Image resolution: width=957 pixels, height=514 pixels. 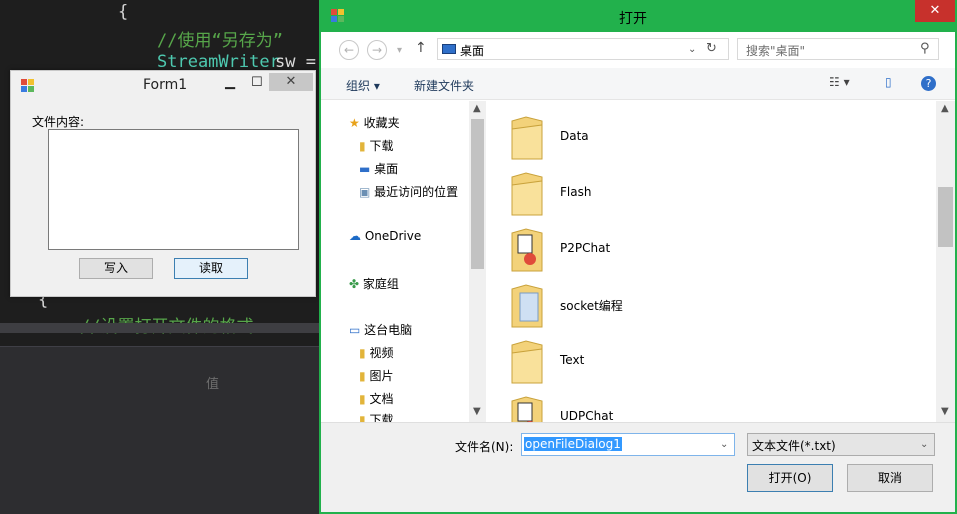 I want to click on tree-item-pictures: ▮ 图片, so click(x=376, y=375).